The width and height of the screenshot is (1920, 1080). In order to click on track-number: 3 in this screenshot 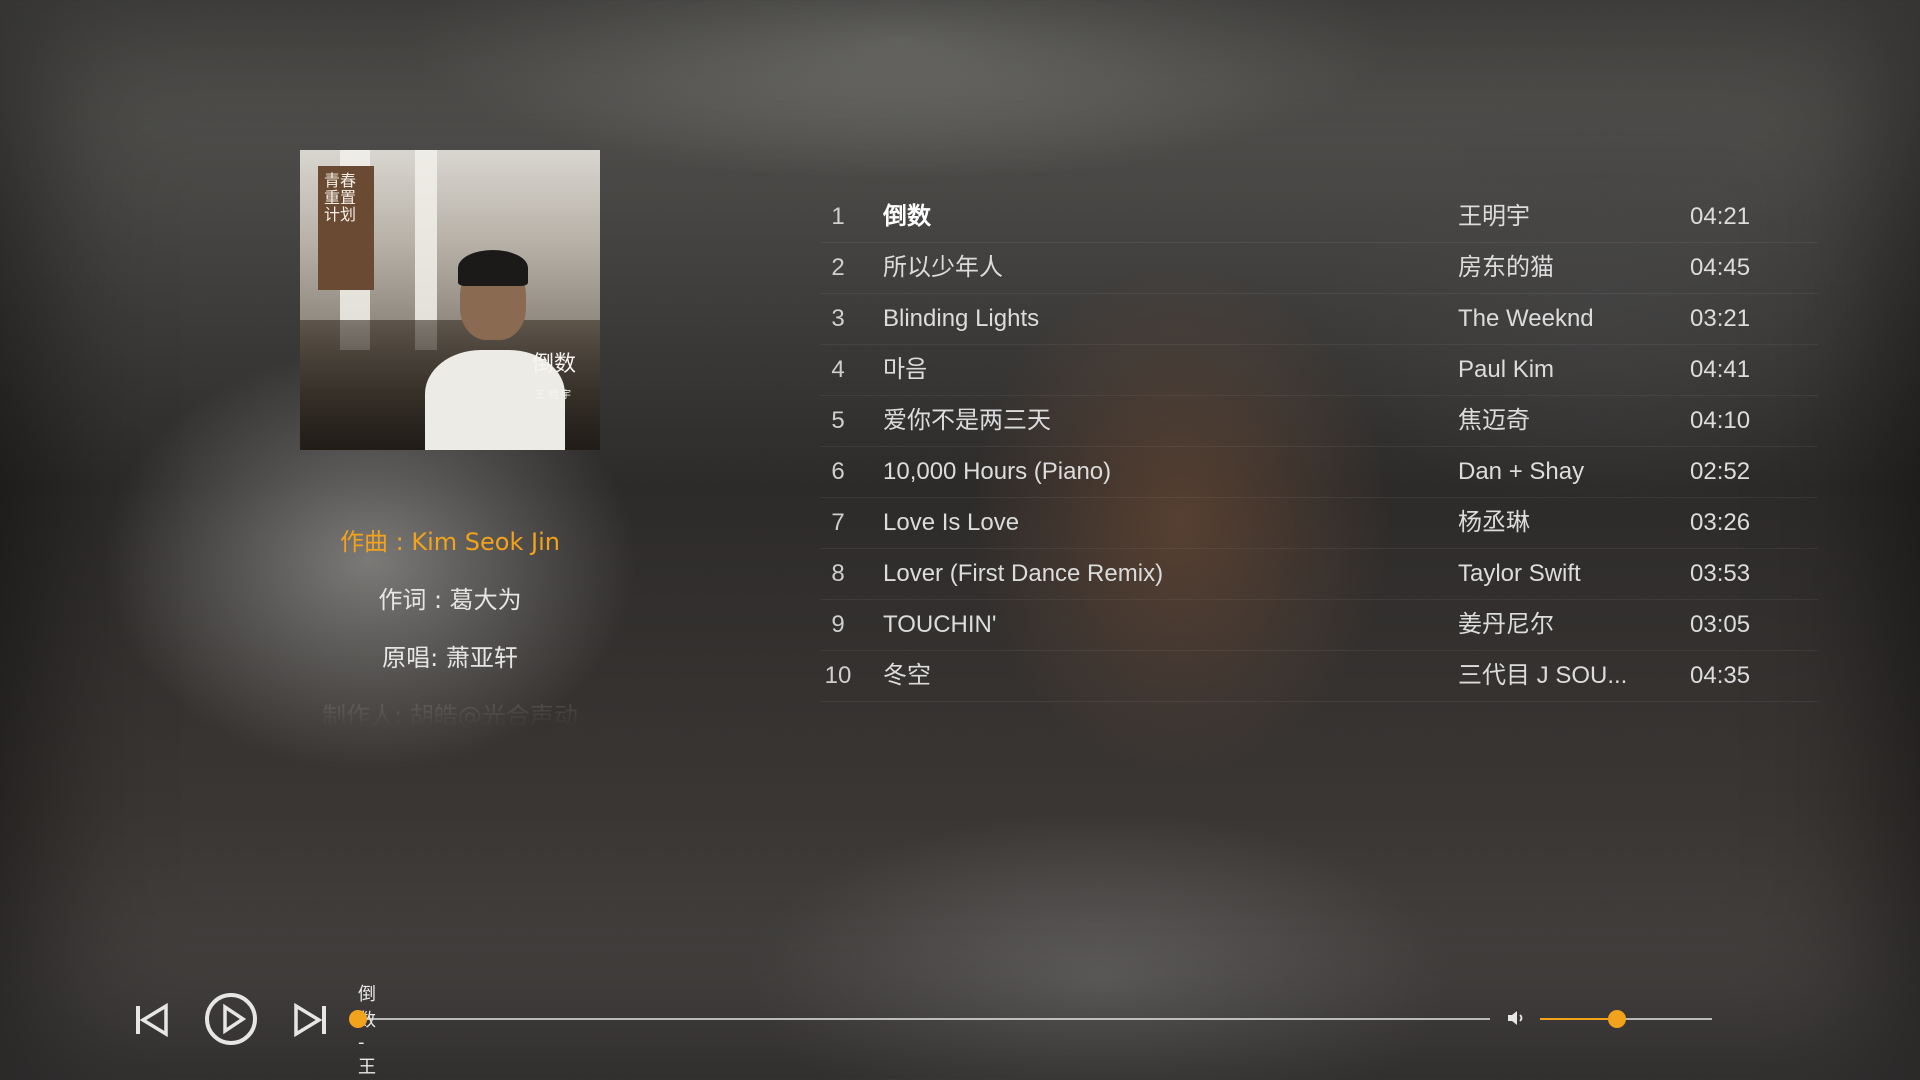, I will do `click(838, 318)`.